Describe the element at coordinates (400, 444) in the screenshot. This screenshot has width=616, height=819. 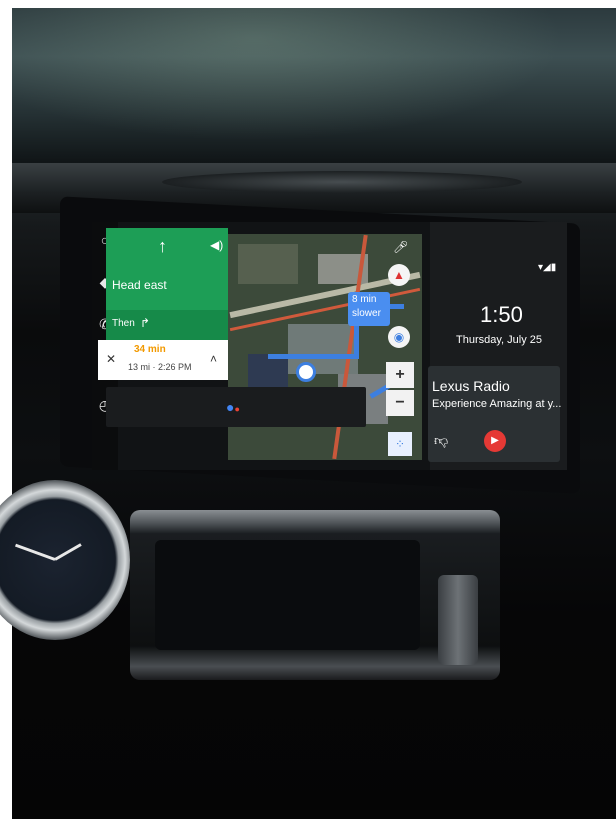
I see `overview-icon: ⁘` at that location.